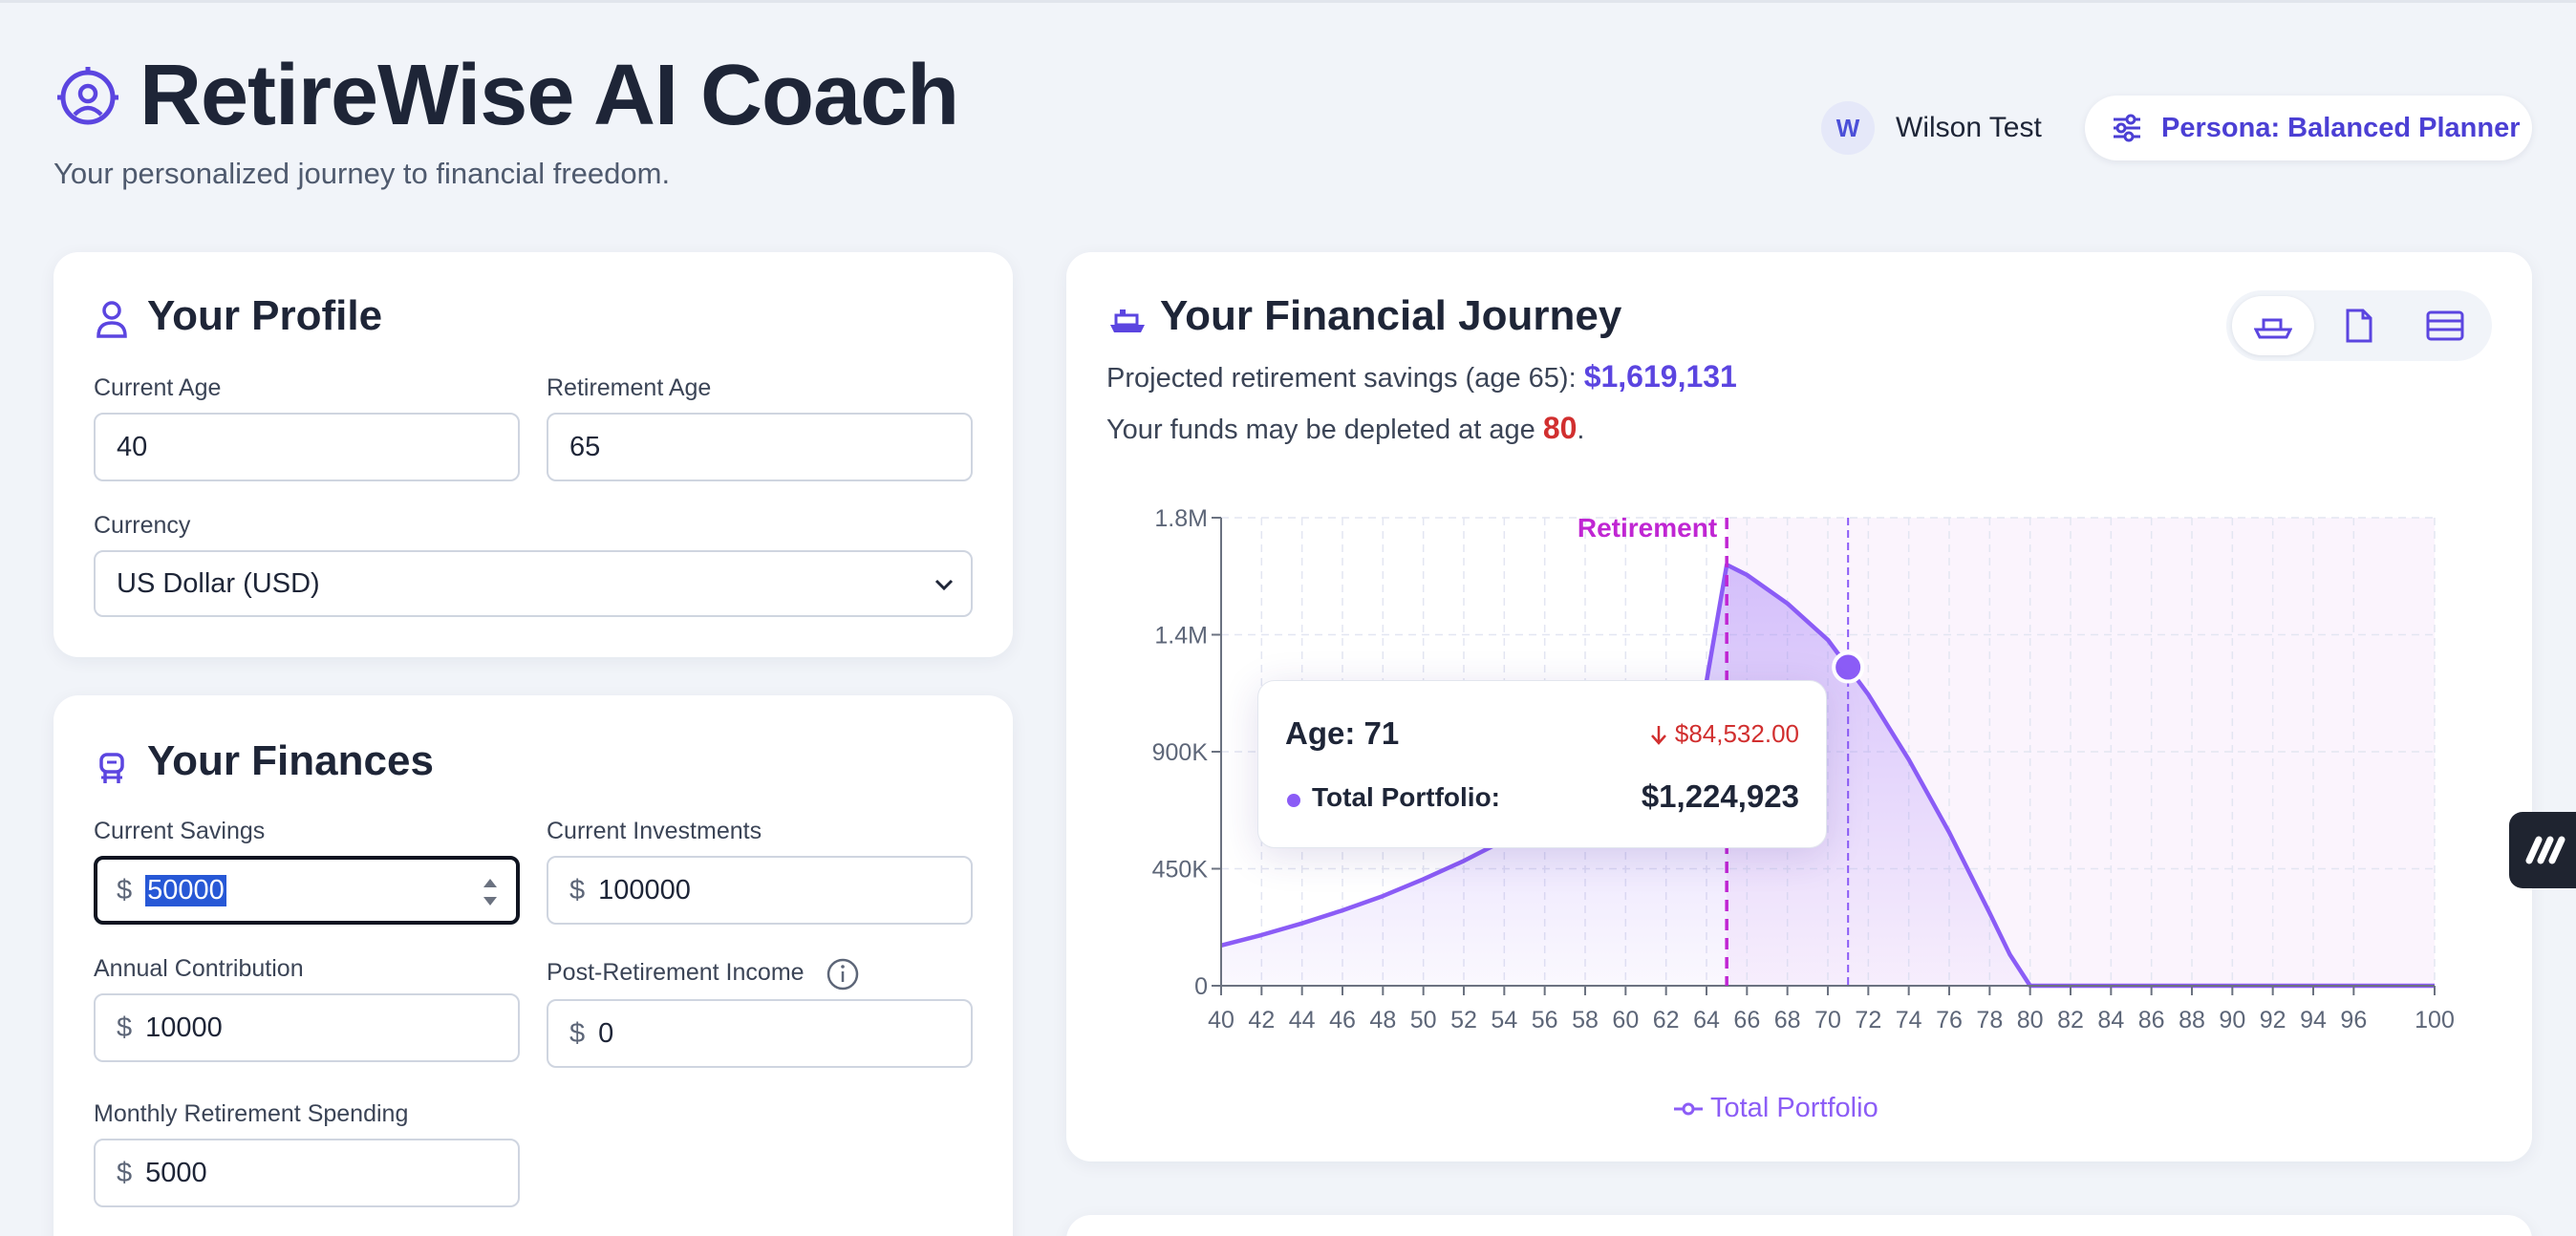 The width and height of the screenshot is (2576, 1236). Describe the element at coordinates (2192, 1020) in the screenshot. I see `x-tick-label: 88` at that location.